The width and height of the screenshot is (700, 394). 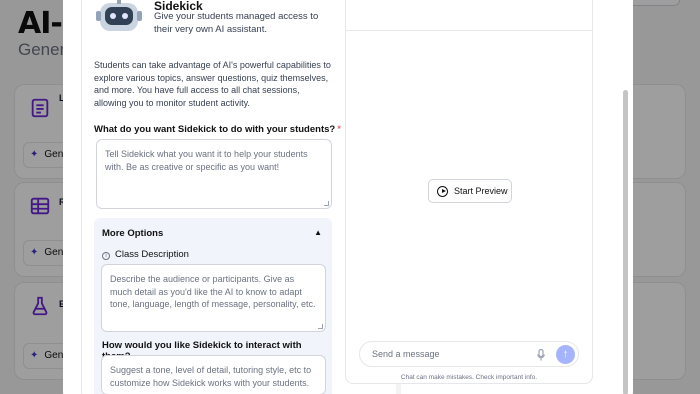 I want to click on preview-header, so click(x=469, y=15).